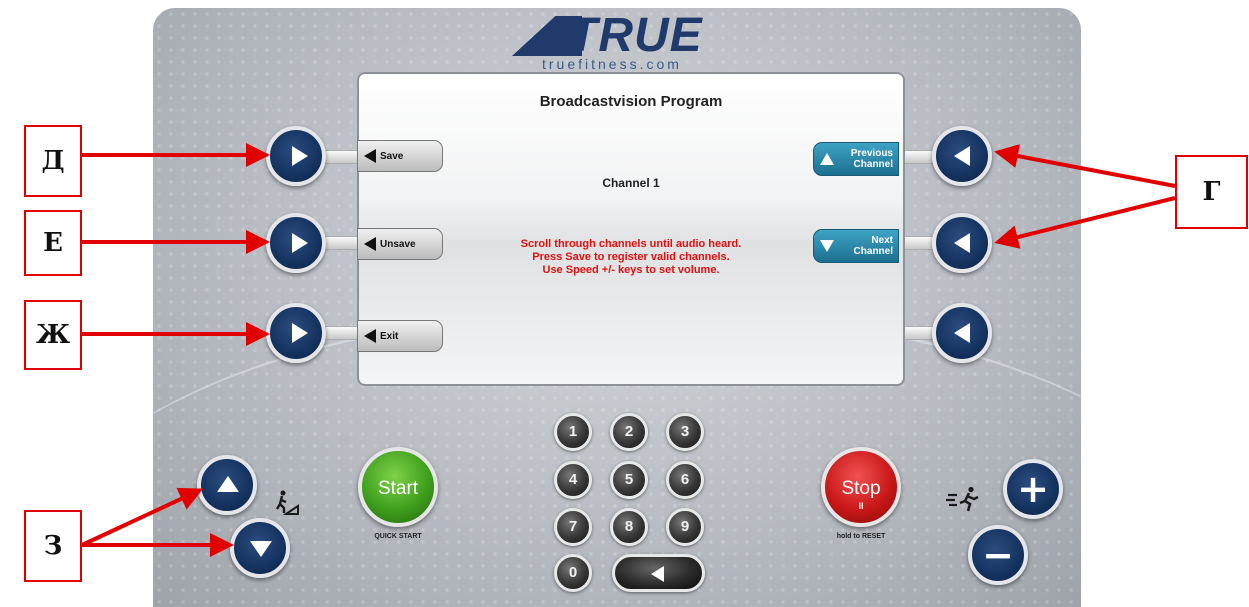 This screenshot has height=607, width=1249. Describe the element at coordinates (1211, 192) in the screenshot. I see `annotation-g: Г` at that location.